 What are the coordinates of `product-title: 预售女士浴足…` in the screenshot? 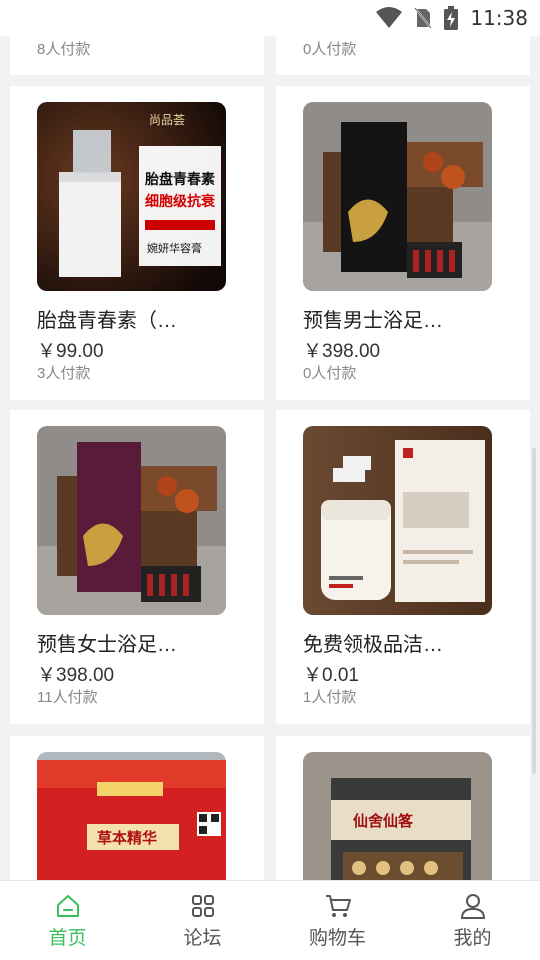 It's located at (137, 642).